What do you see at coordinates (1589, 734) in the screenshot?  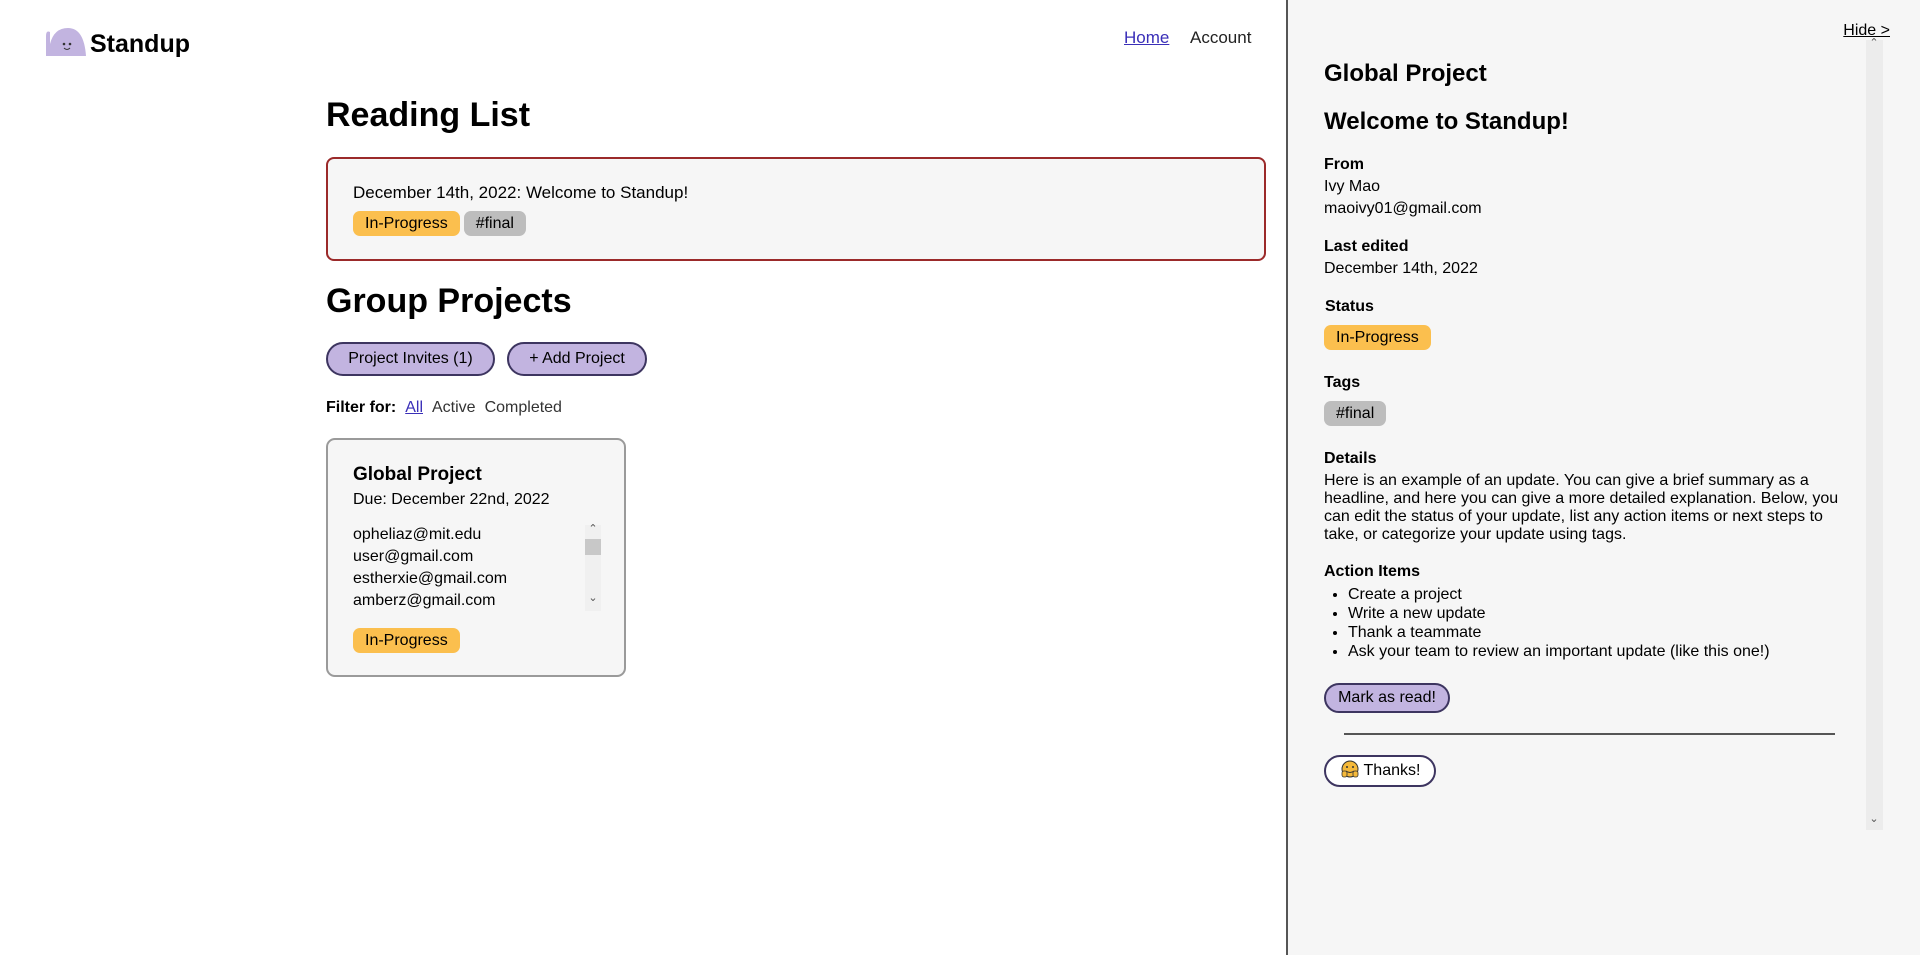 I see `divider` at bounding box center [1589, 734].